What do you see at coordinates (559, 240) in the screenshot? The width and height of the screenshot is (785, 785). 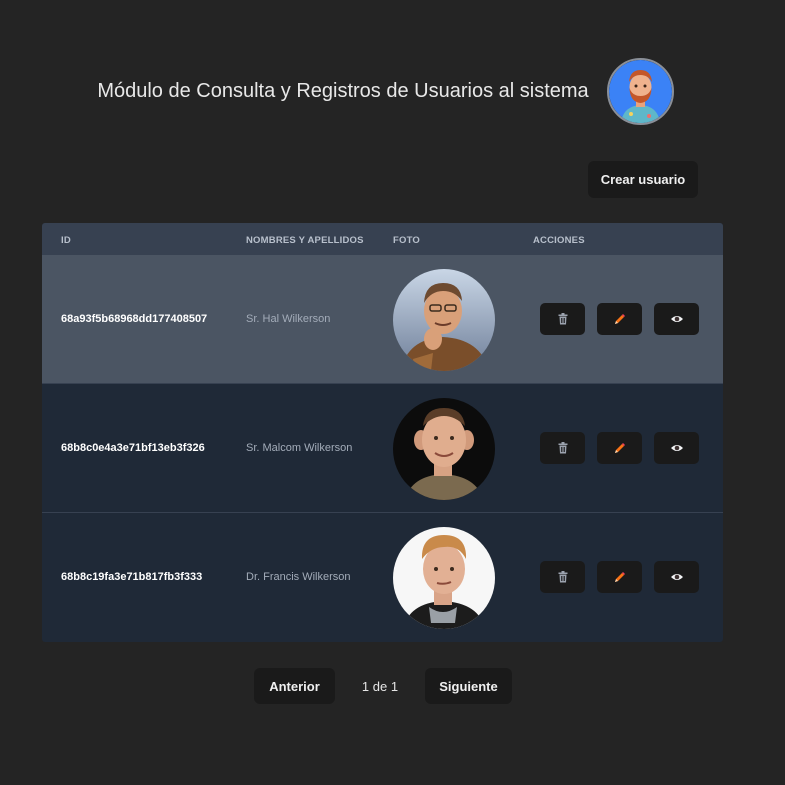 I see `column-header-actions: ACCIONES` at bounding box center [559, 240].